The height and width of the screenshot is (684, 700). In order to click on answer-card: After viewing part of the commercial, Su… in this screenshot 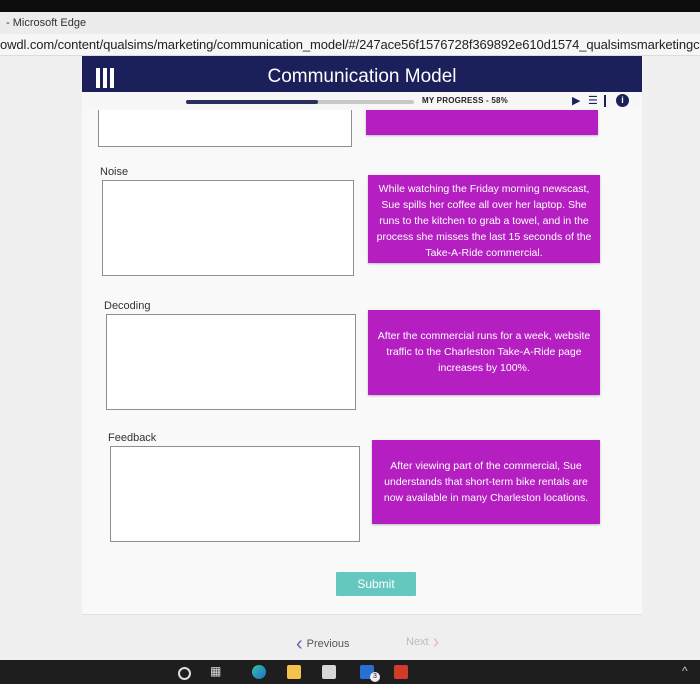, I will do `click(486, 482)`.